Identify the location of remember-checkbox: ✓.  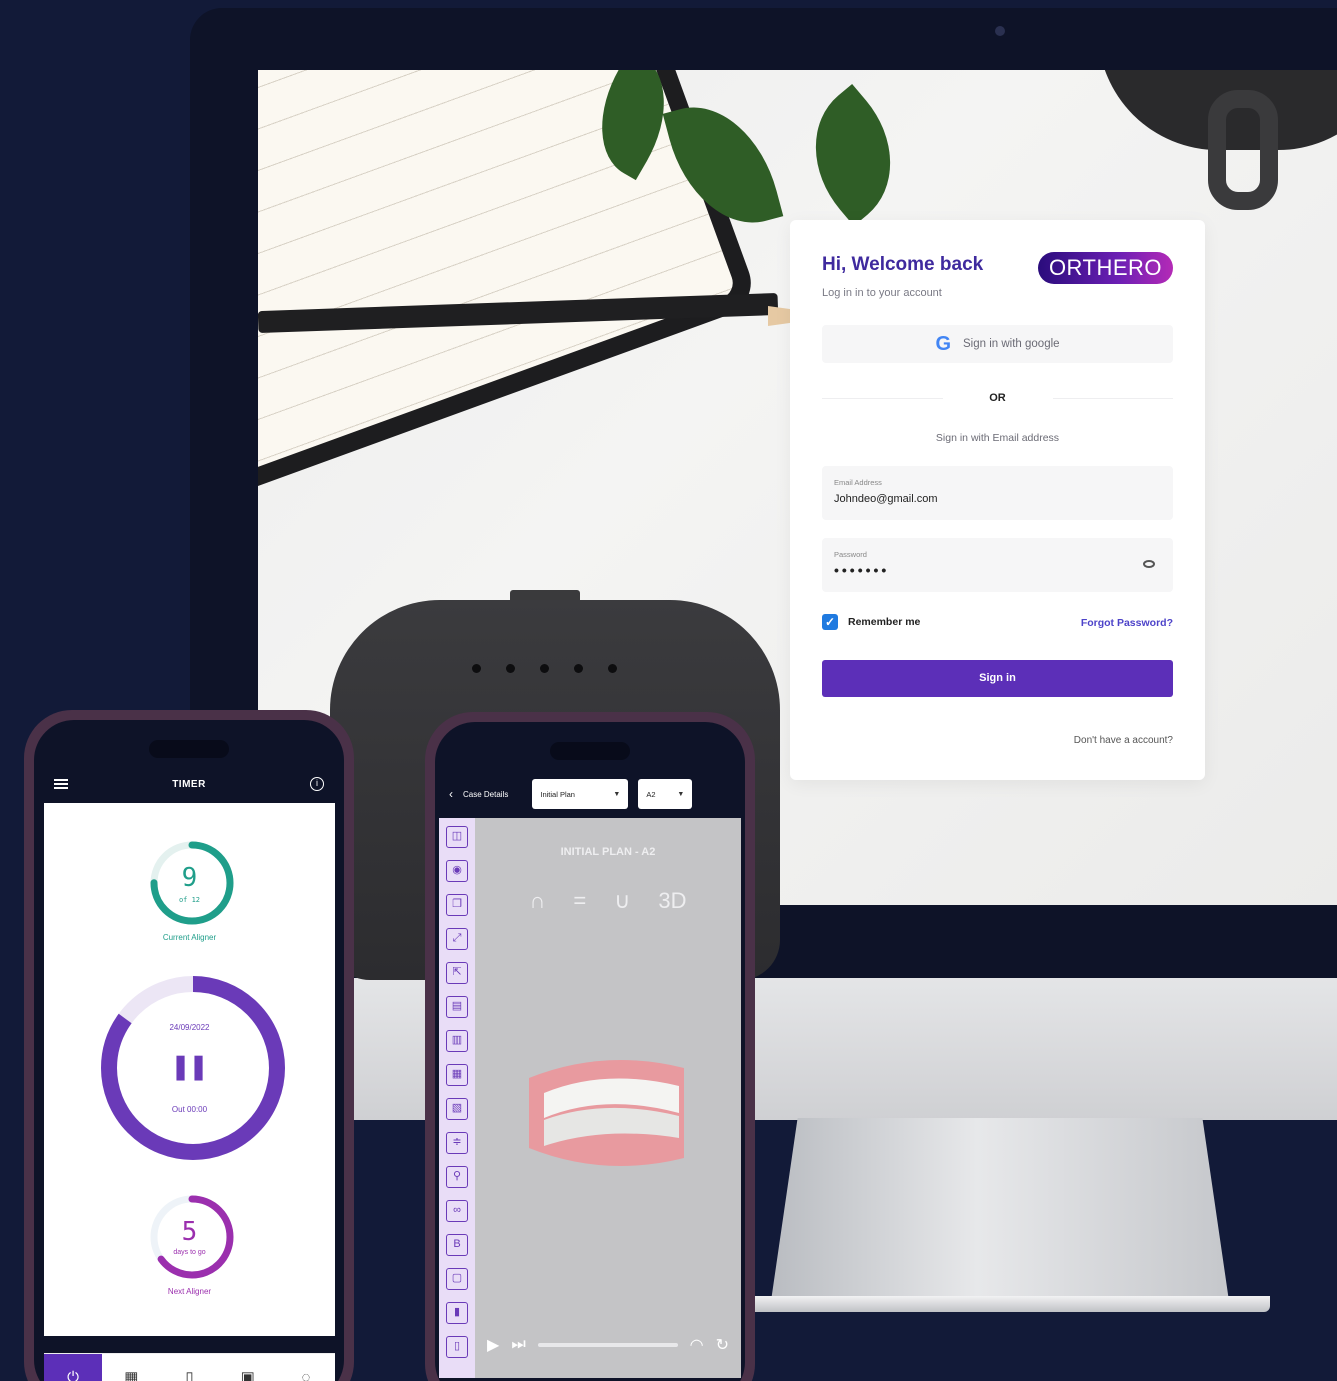
(830, 622).